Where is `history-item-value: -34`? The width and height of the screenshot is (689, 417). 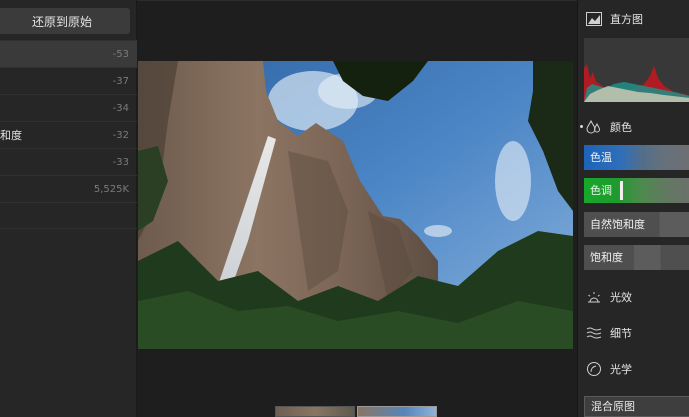
history-item-value: -34 is located at coordinates (120, 108).